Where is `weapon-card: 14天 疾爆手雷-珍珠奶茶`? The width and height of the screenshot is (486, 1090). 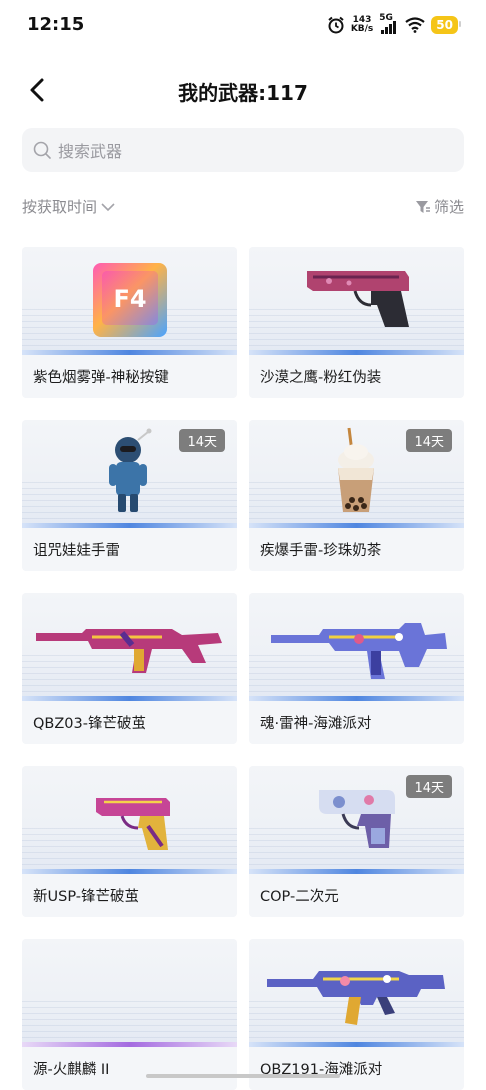 weapon-card: 14天 疾爆手雷-珍珠奶茶 is located at coordinates (356, 495).